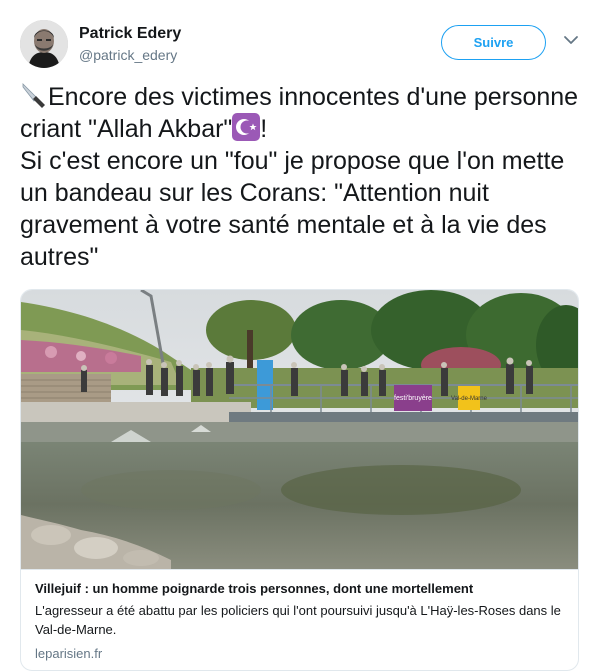 The width and height of the screenshot is (615, 672). I want to click on chevron-down-icon, so click(571, 40).